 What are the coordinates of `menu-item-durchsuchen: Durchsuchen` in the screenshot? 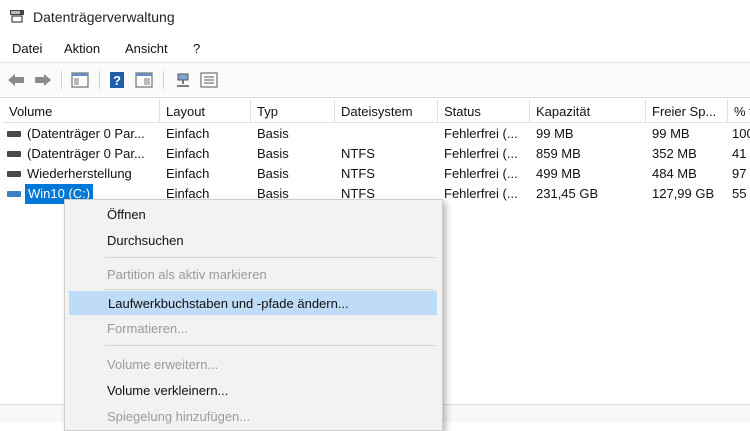 It's located at (253, 241).